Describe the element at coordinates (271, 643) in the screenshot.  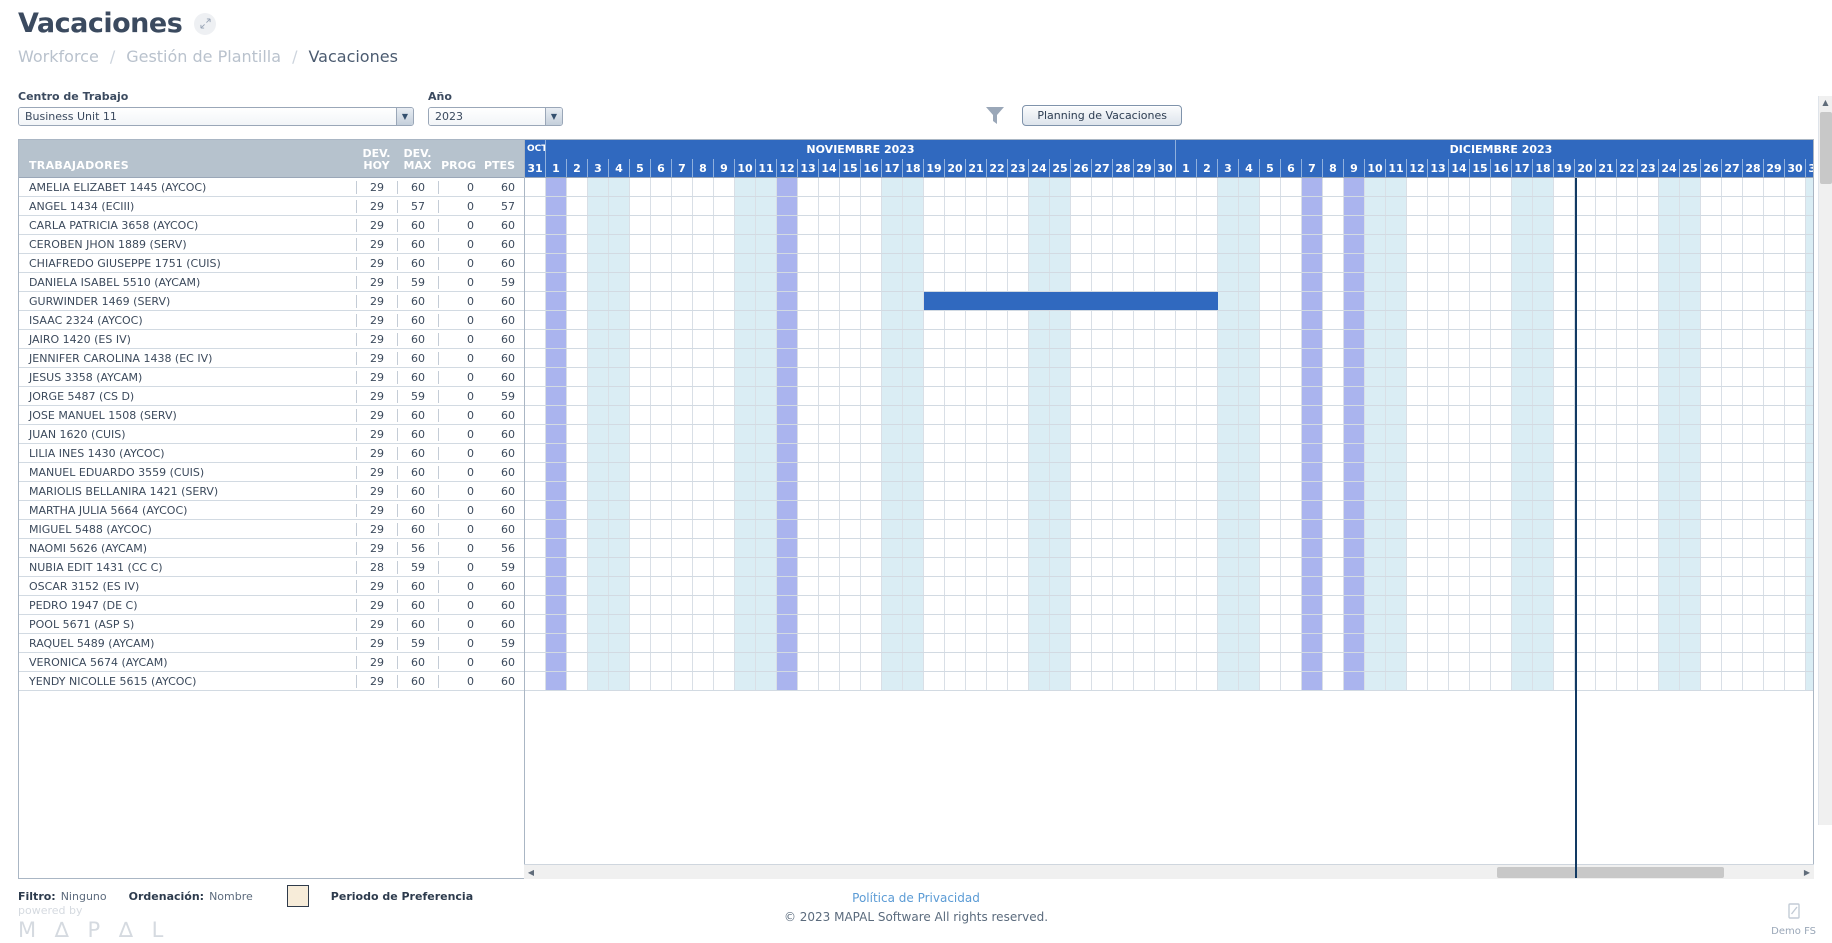
I see `table-row: RAQUEL 5489 (AYCAM) 29 59 0 59` at that location.